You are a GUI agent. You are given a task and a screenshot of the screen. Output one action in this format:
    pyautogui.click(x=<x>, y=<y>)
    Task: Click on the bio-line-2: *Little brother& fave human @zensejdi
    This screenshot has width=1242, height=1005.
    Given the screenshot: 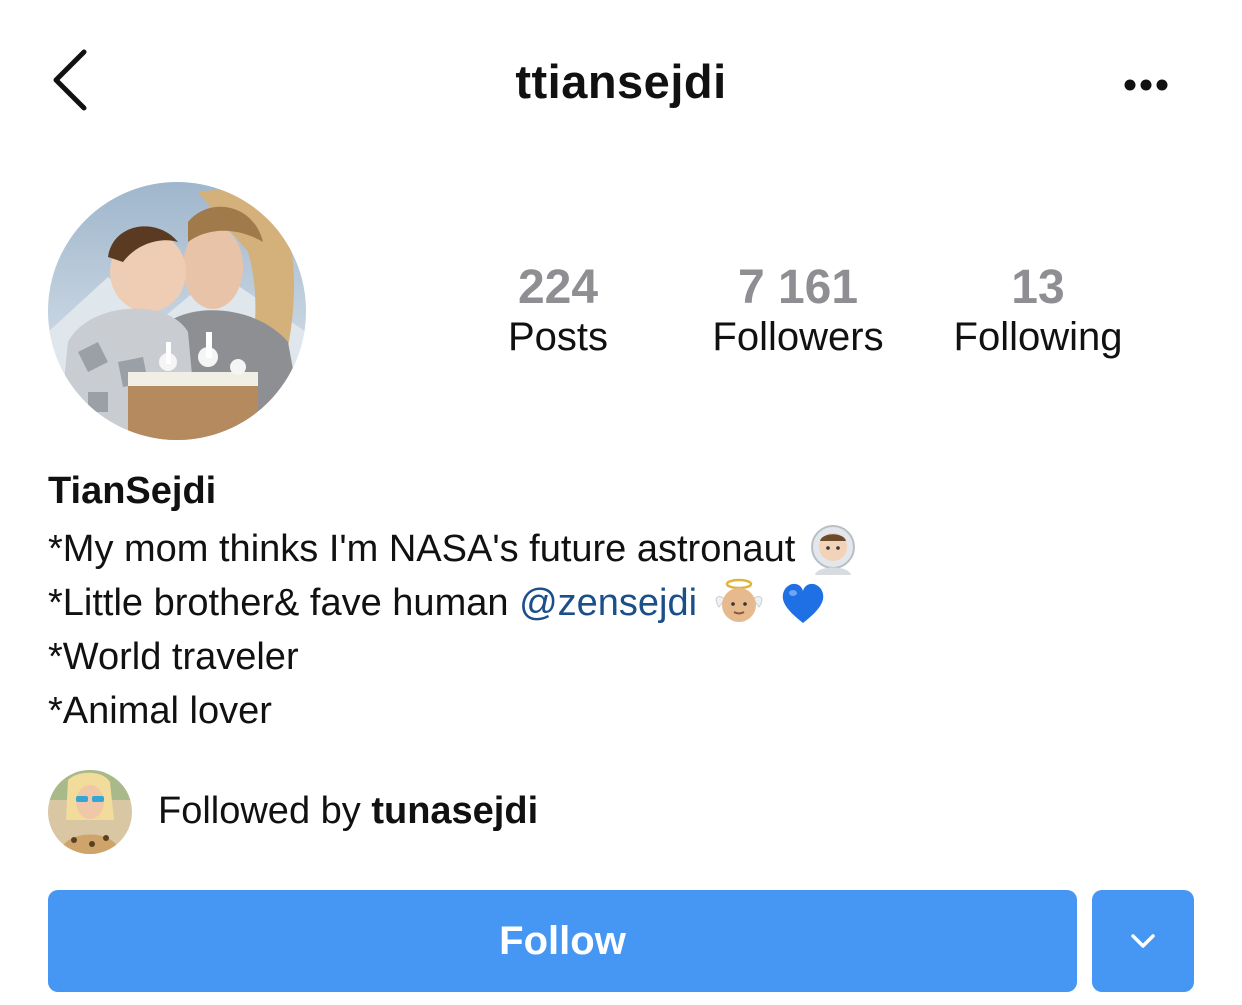 What is the action you would take?
    pyautogui.click(x=623, y=603)
    